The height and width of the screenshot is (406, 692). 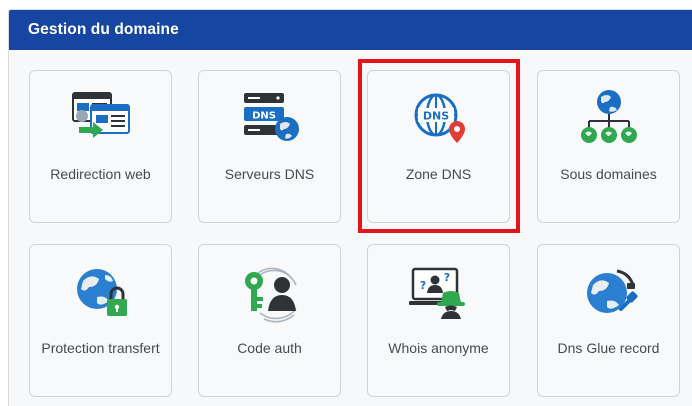 I want to click on tile-transfer-protection: Protection transfert, so click(x=100, y=320).